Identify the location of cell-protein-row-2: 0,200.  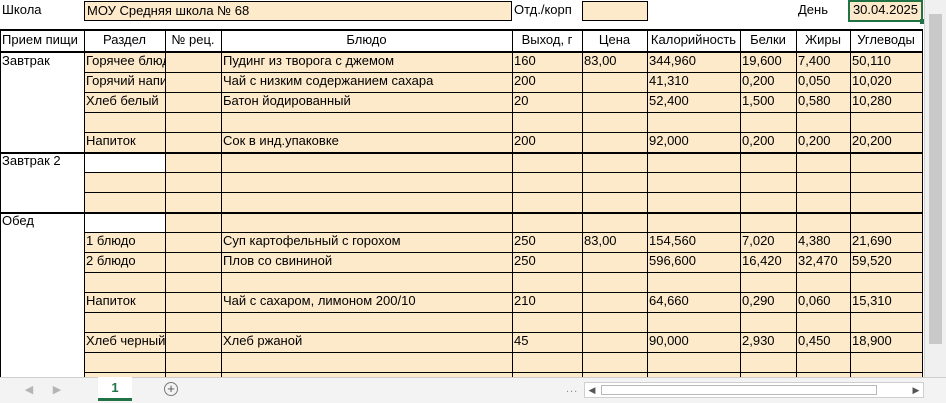
(768, 82).